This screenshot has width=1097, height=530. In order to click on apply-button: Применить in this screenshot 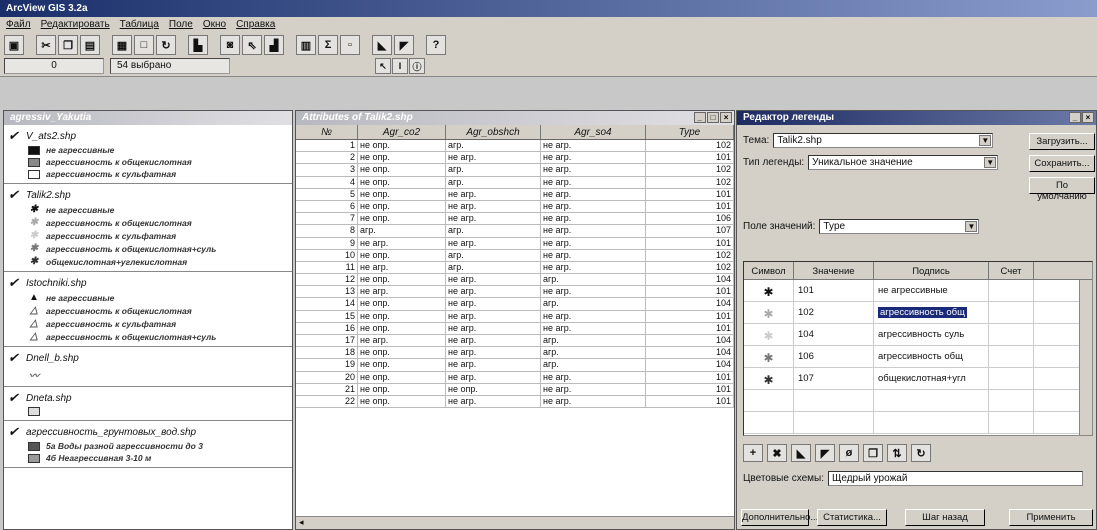, I will do `click(1051, 517)`.